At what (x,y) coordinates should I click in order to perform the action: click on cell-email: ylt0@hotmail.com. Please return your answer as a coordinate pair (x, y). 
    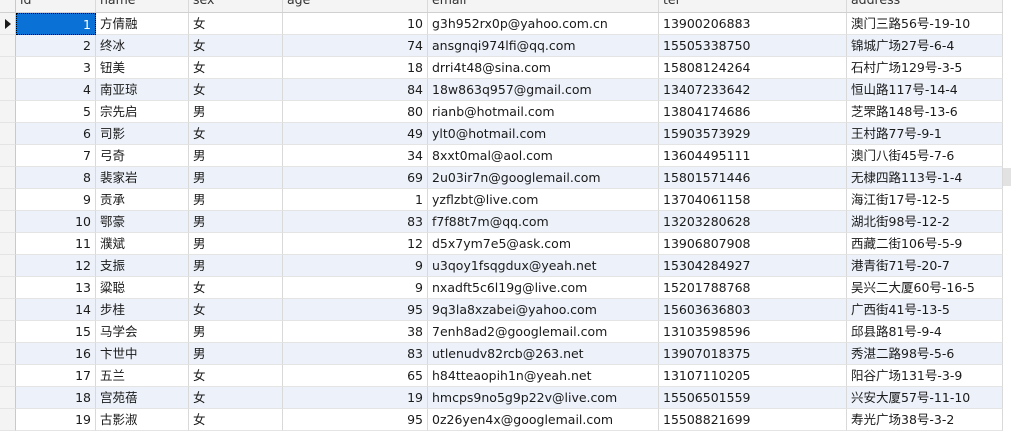
    Looking at the image, I should click on (543, 134).